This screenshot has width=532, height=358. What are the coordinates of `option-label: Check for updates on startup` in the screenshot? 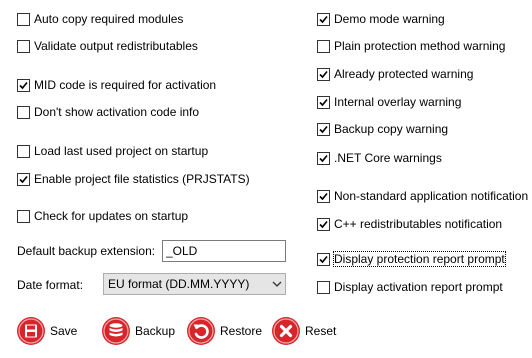 It's located at (111, 216).